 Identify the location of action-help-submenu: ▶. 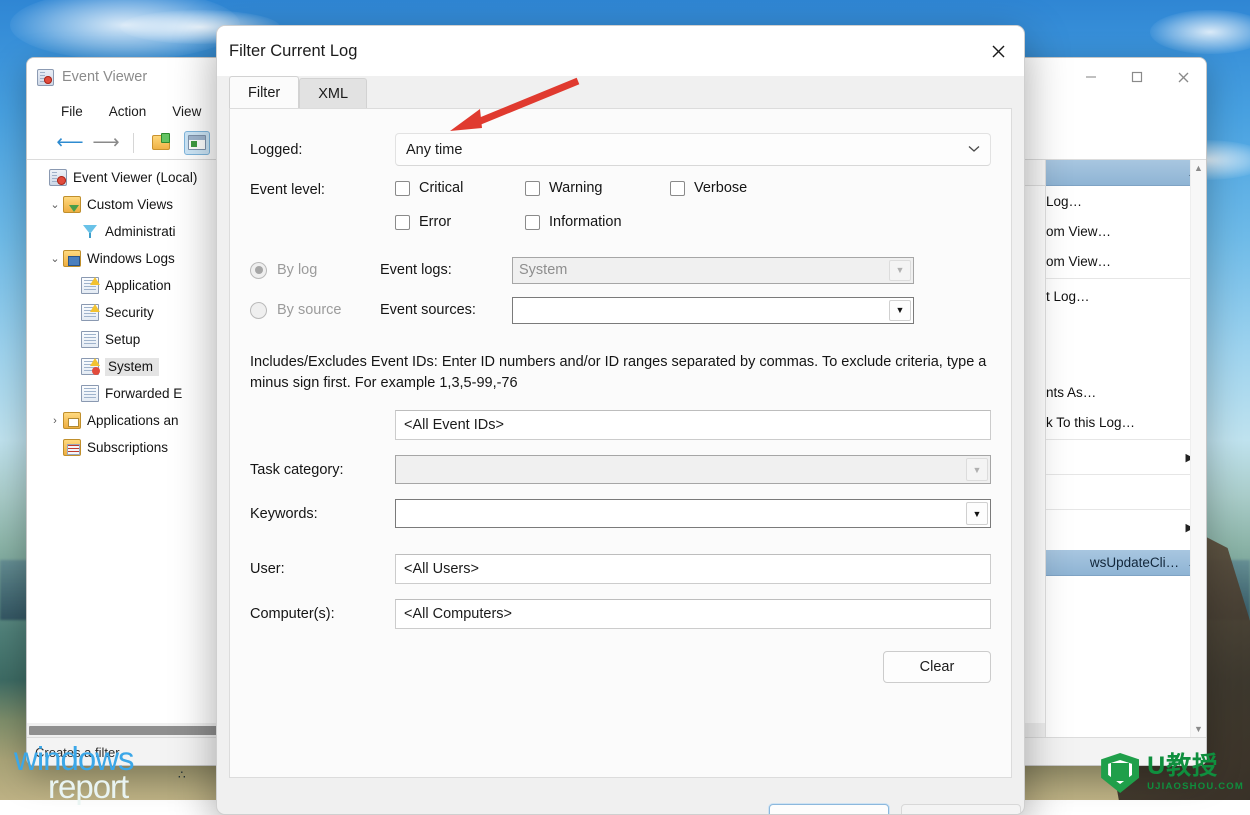
(1126, 527).